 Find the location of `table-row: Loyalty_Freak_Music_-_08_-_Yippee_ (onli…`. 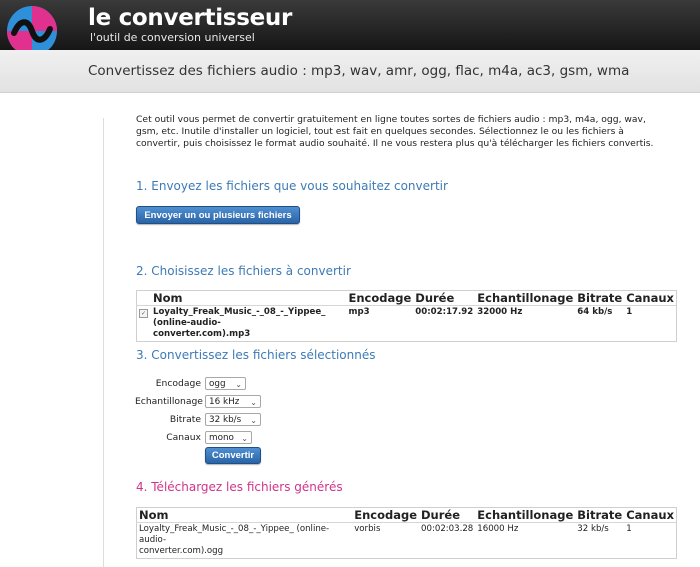

table-row: Loyalty_Freak_Music_-_08_-_Yippee_ (onli… is located at coordinates (406, 540).